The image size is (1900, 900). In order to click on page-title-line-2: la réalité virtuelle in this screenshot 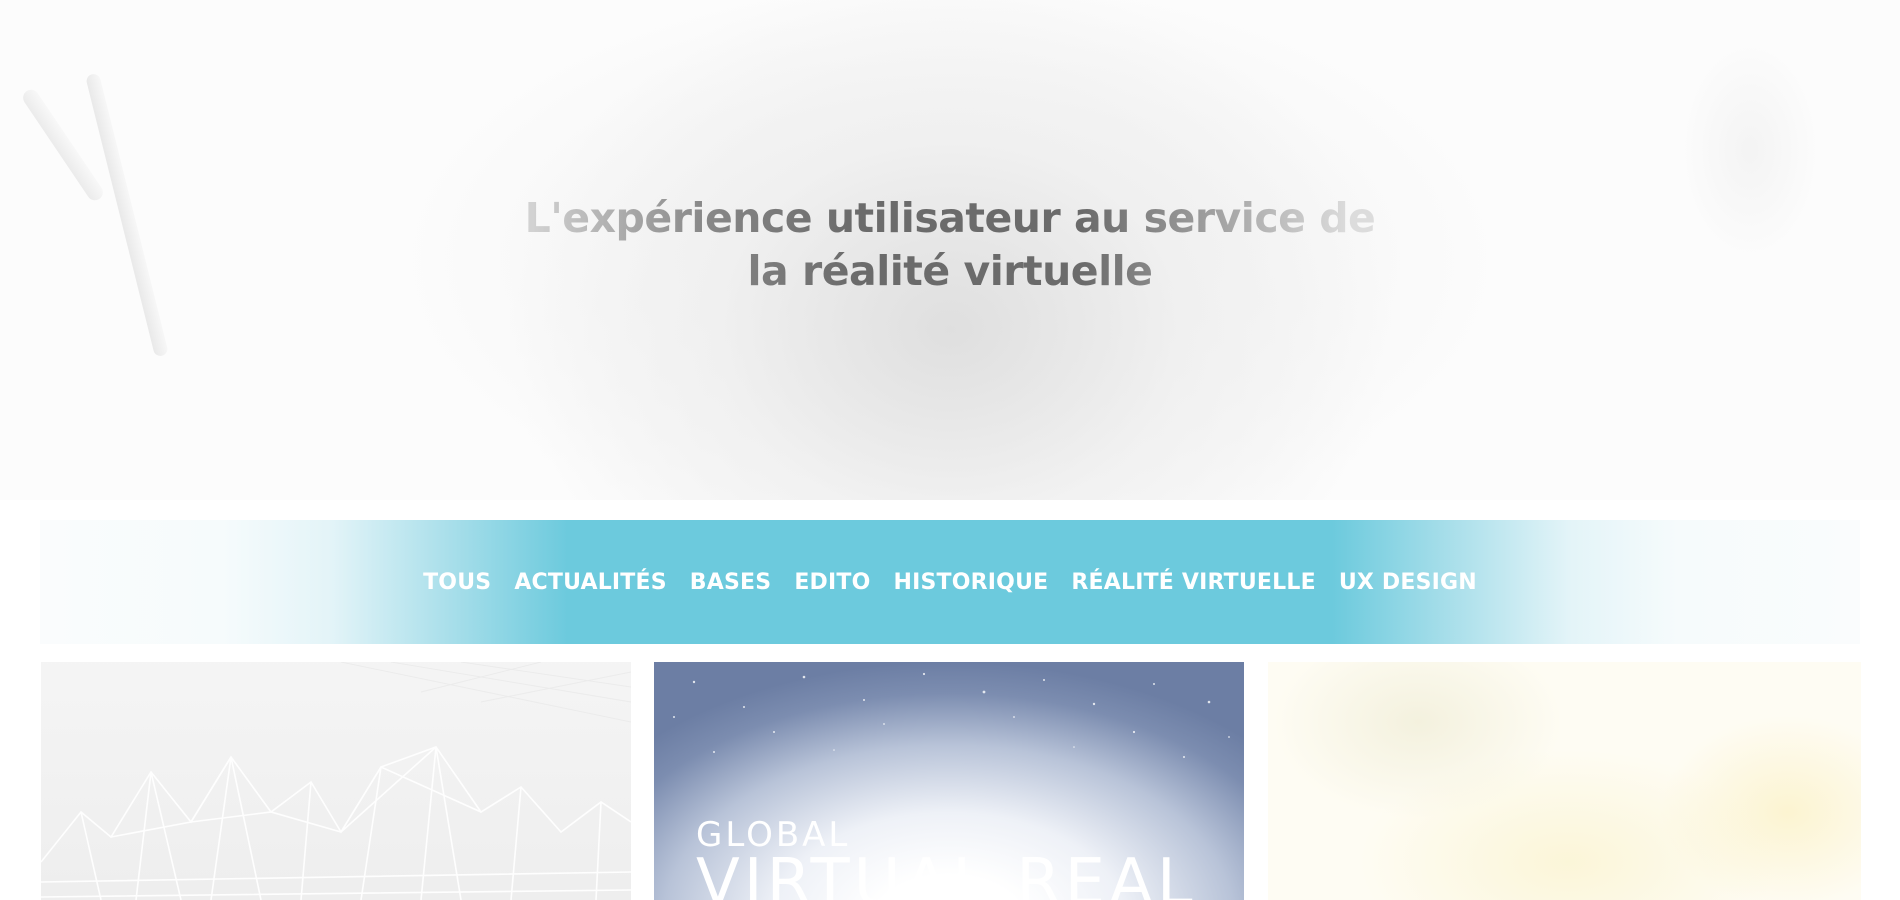, I will do `click(950, 271)`.